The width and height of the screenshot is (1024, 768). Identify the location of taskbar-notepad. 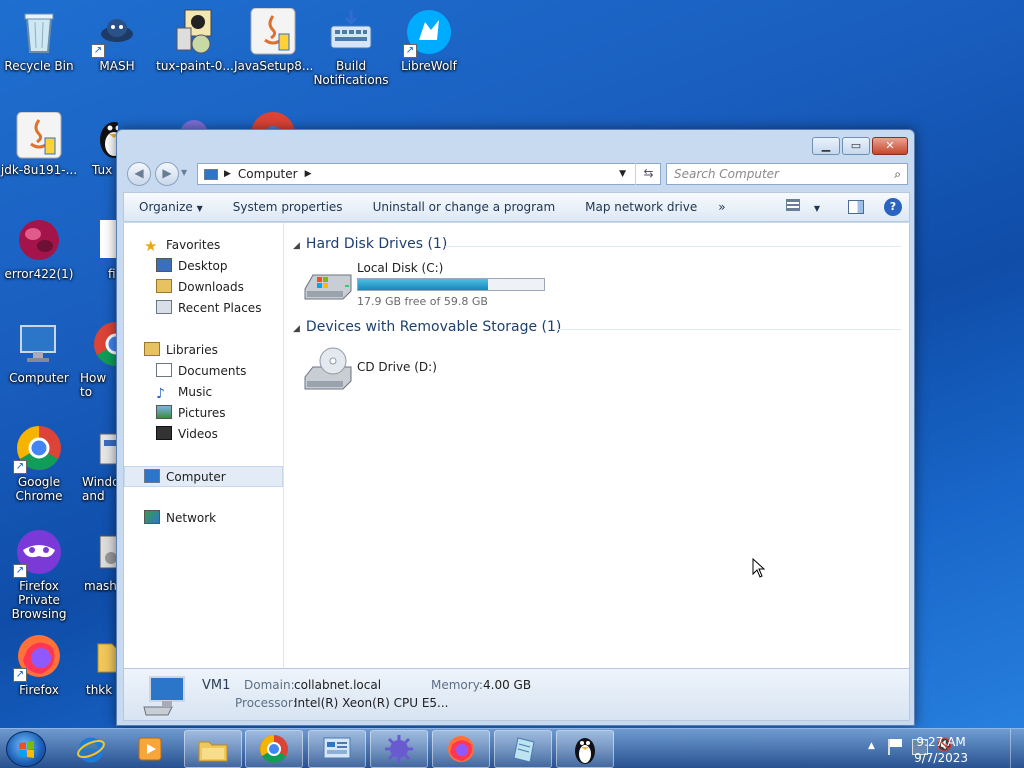
(523, 749).